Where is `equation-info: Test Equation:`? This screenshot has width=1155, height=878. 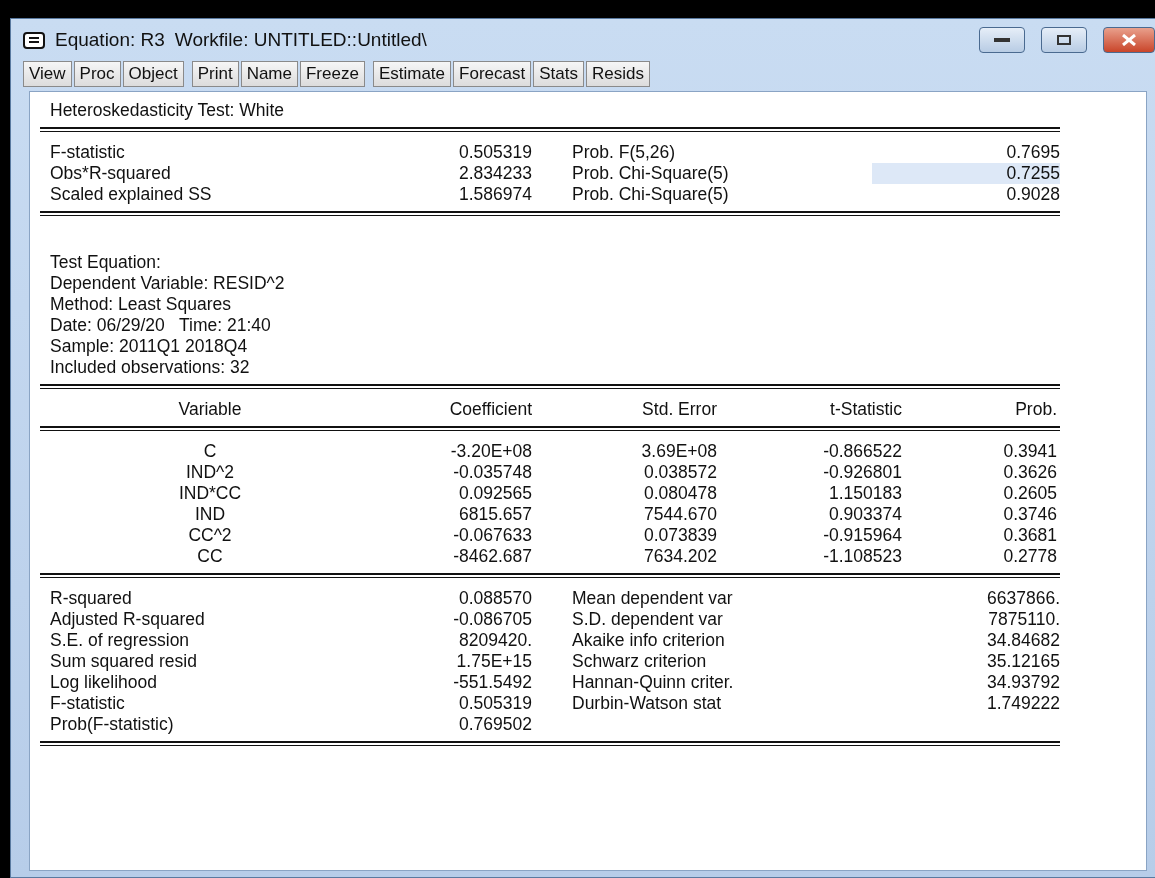
equation-info: Test Equation: is located at coordinates (106, 262).